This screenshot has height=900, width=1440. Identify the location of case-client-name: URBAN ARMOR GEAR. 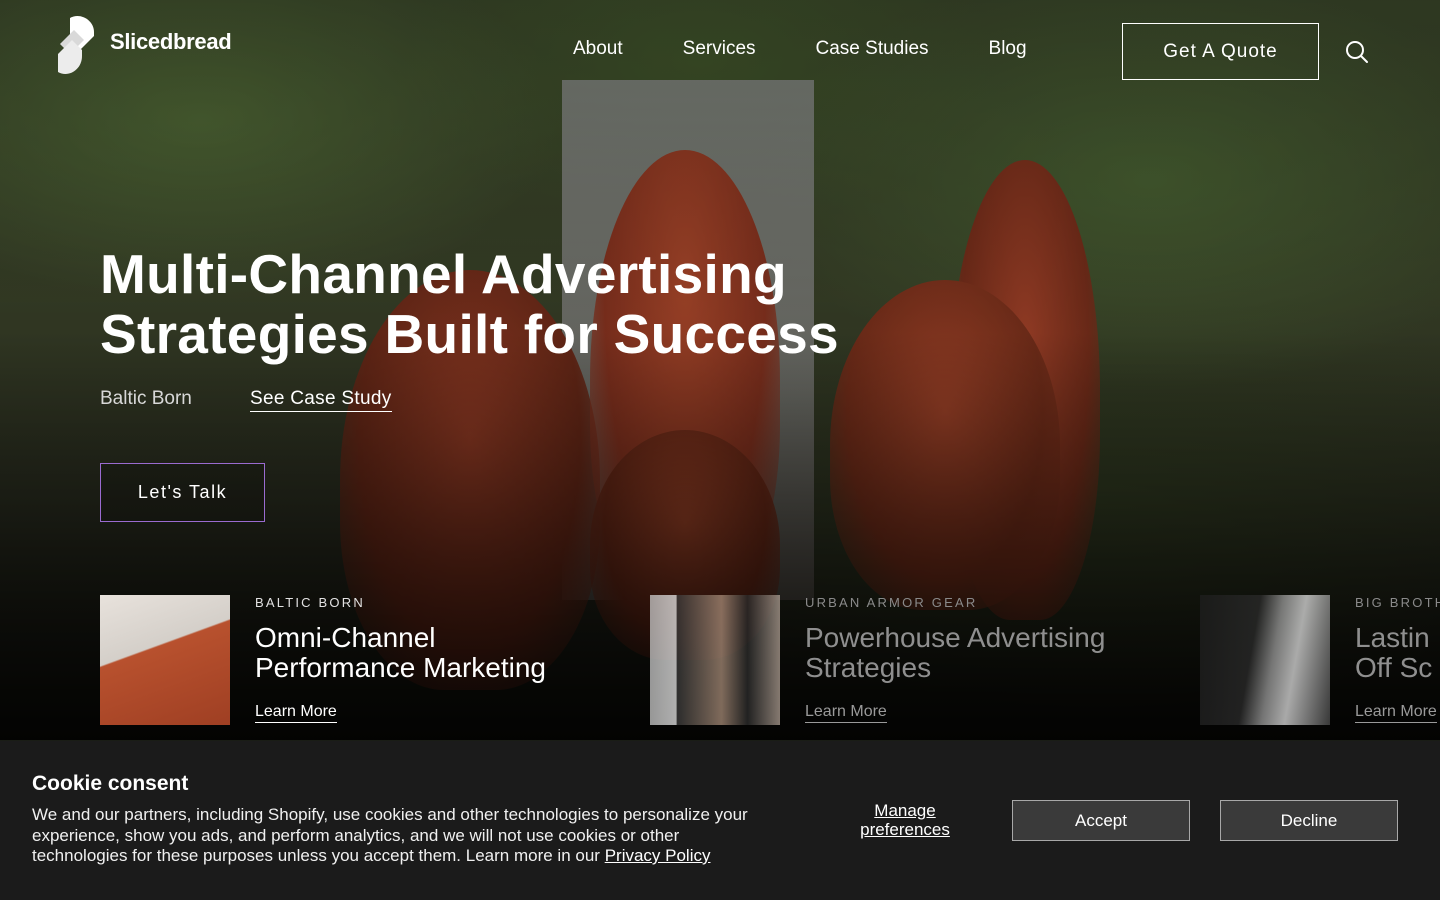
(891, 602).